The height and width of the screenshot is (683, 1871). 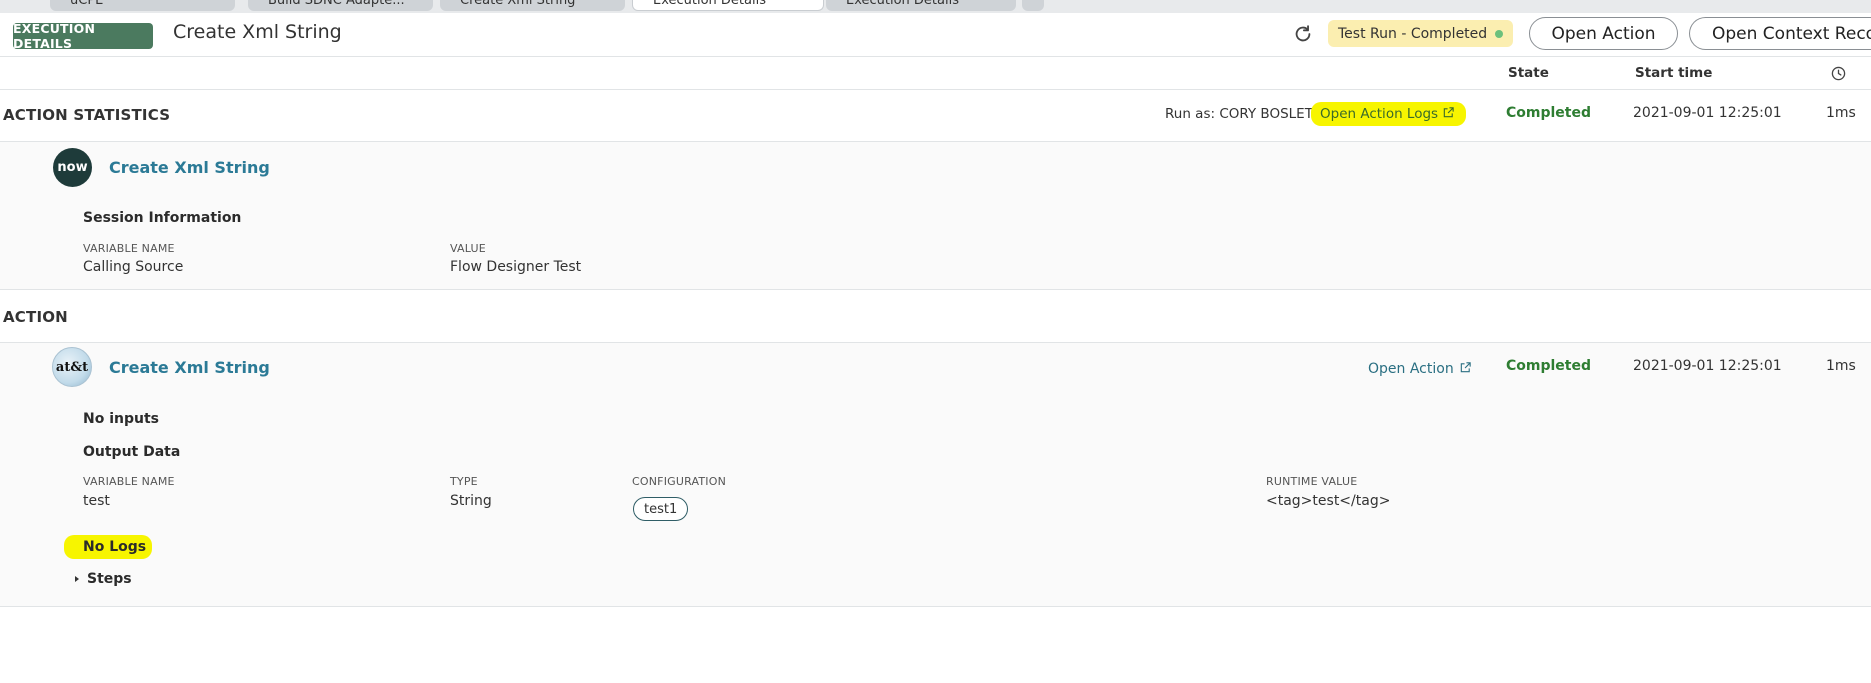 What do you see at coordinates (162, 218) in the screenshot?
I see `session-information-title: Session Information` at bounding box center [162, 218].